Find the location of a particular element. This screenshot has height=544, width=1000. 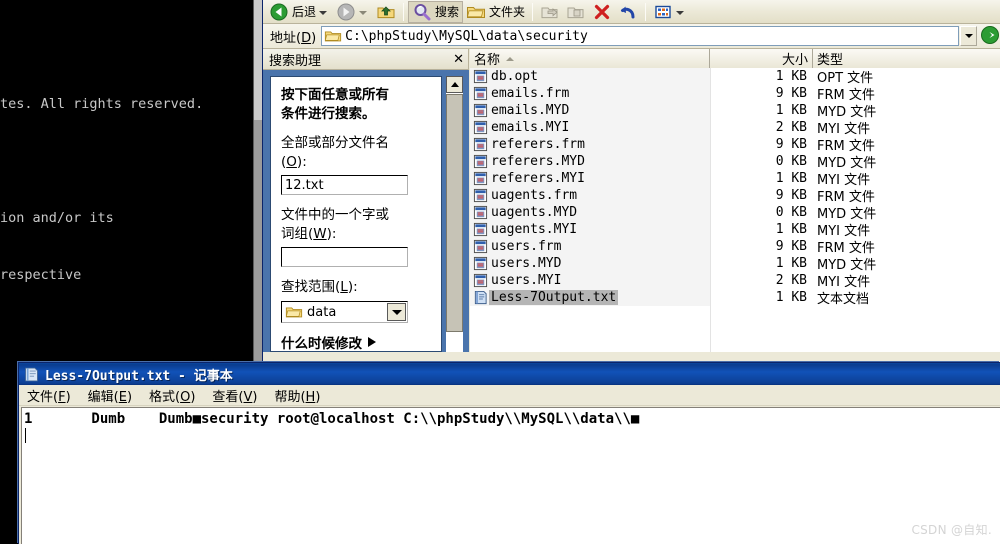

menu-help: 帮助(H) is located at coordinates (297, 395).